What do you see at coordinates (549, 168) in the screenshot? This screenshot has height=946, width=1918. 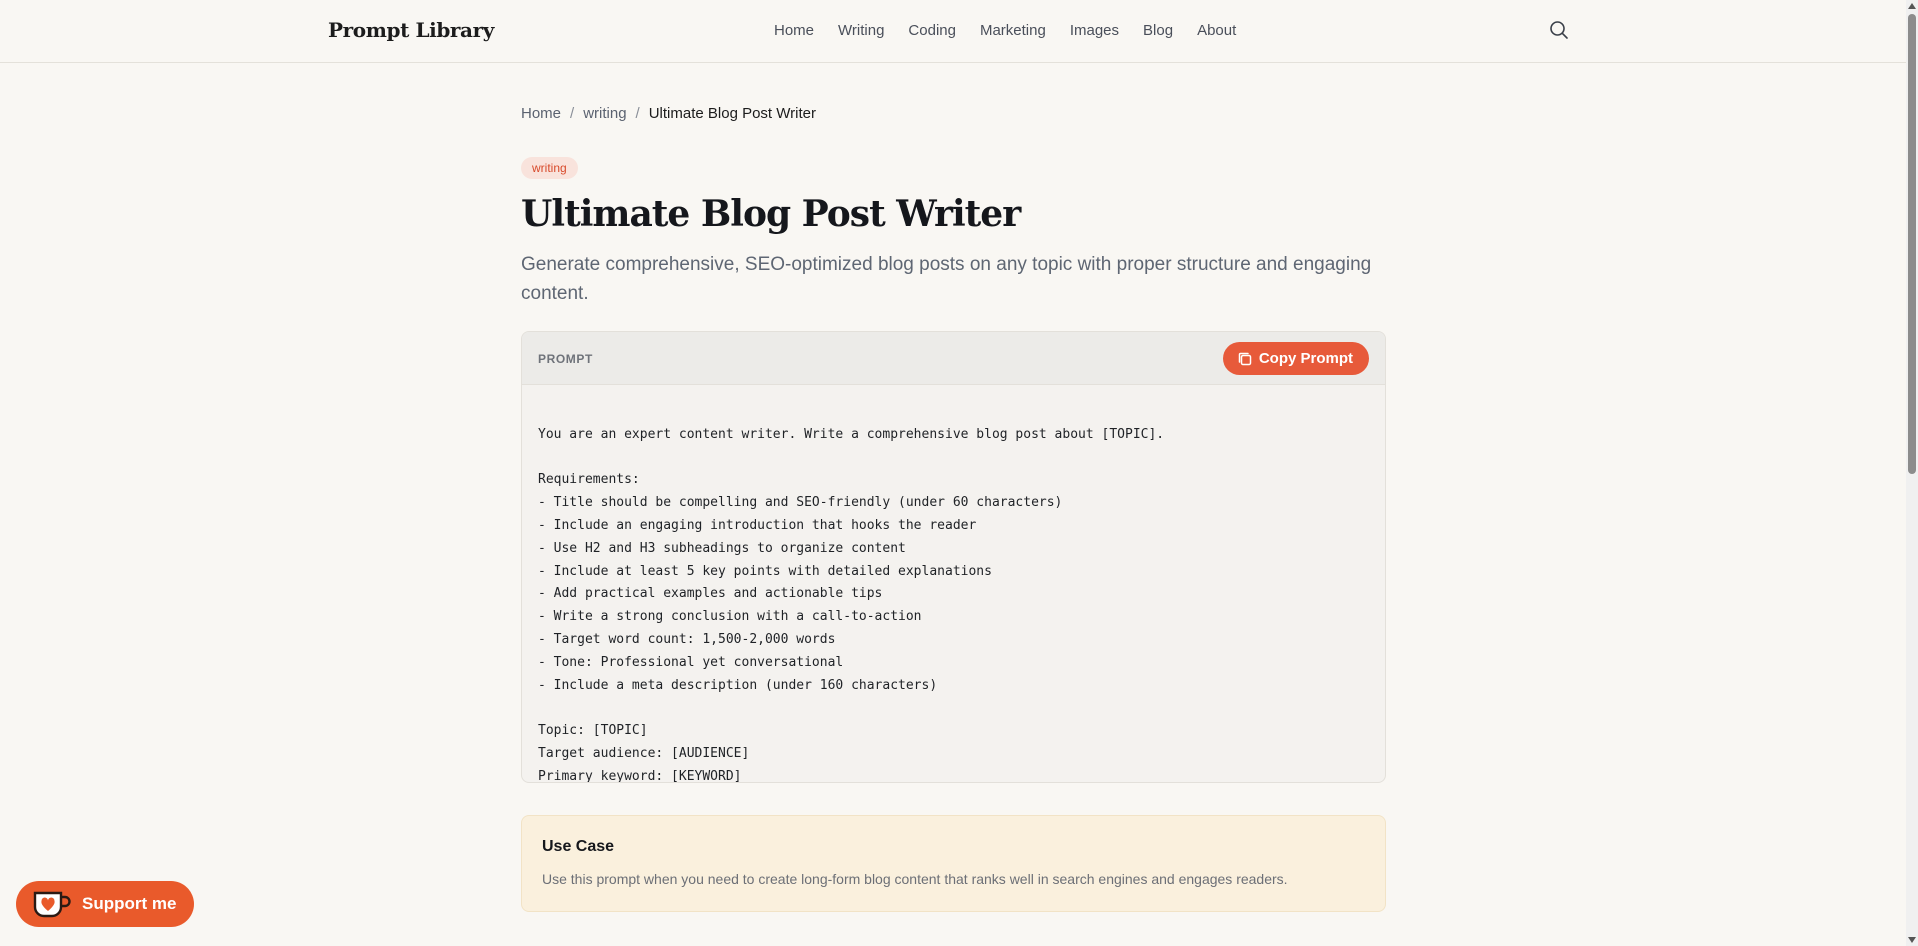 I see `category-tag: writing` at bounding box center [549, 168].